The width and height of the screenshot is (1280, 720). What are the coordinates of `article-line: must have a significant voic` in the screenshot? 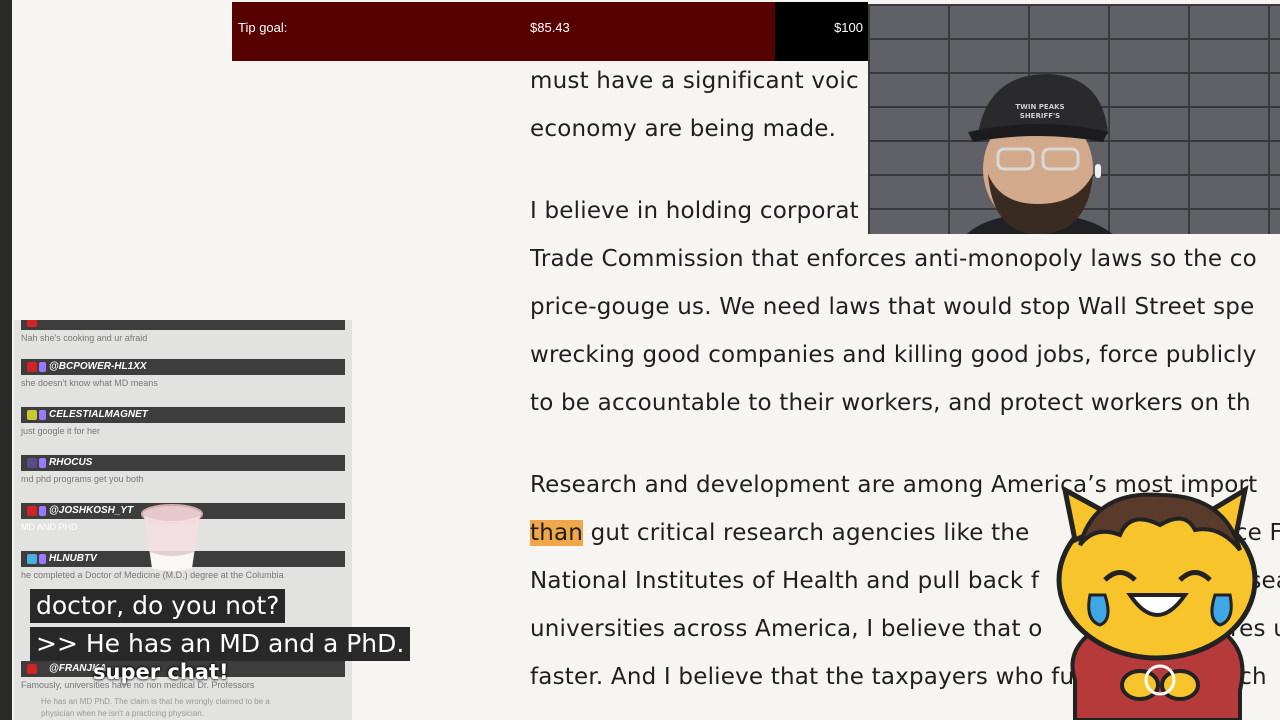 It's located at (694, 81).